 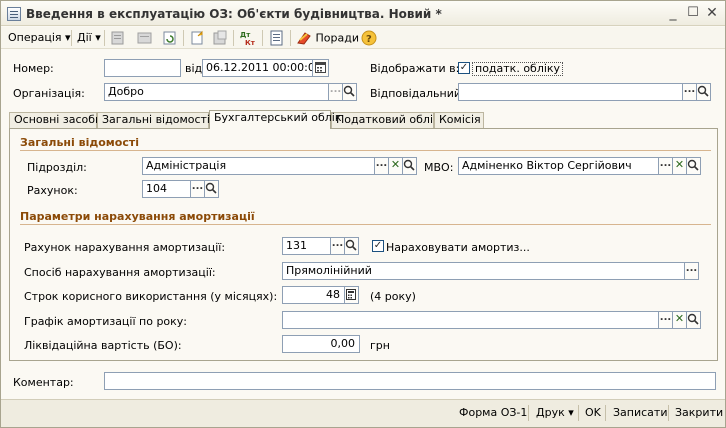 What do you see at coordinates (337, 38) in the screenshot?
I see `tips-label: Поради` at bounding box center [337, 38].